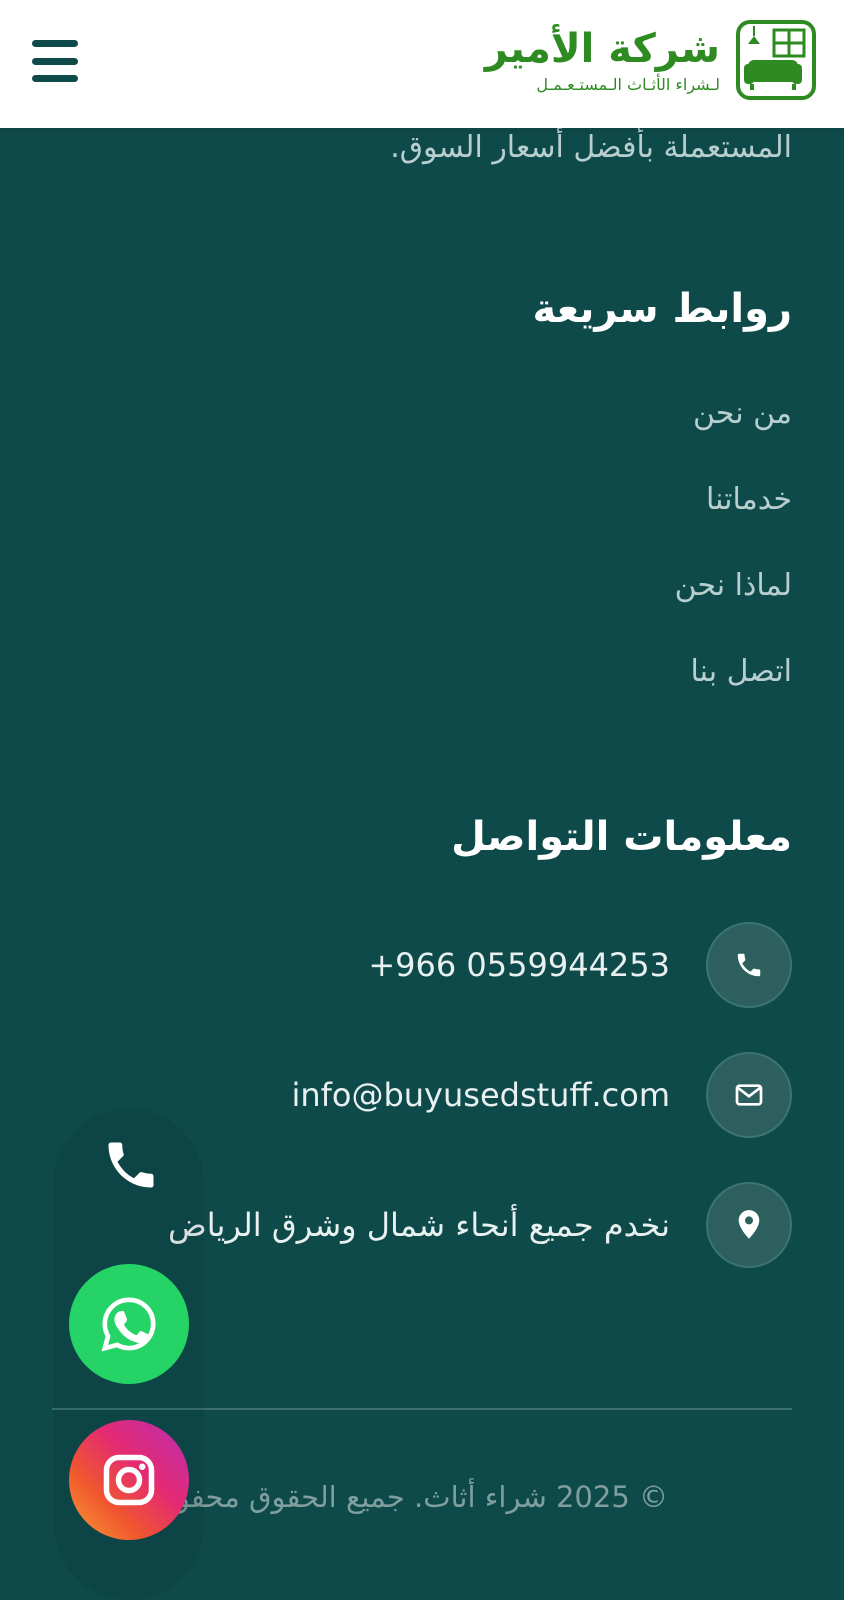  I want to click on contact-email-row: info@buyusedstuff.com, so click(541, 1095).